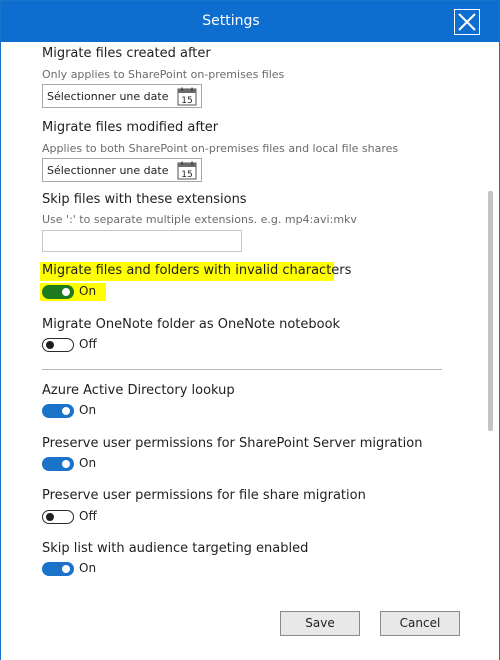 The height and width of the screenshot is (660, 500). What do you see at coordinates (88, 516) in the screenshot?
I see `fs-permissions-state: Off` at bounding box center [88, 516].